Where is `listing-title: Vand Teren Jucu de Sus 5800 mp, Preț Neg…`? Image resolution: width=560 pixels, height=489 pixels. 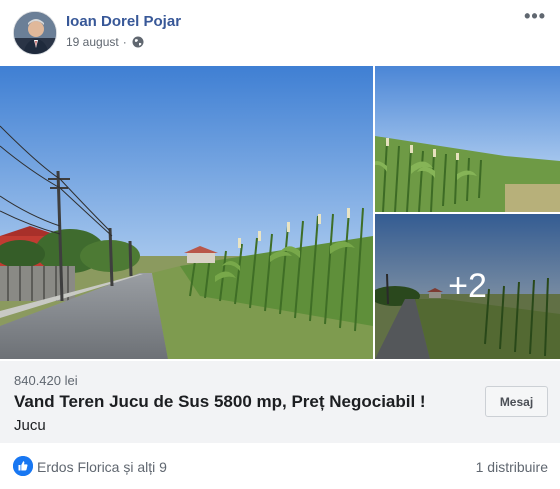 listing-title: Vand Teren Jucu de Sus 5800 mp, Preț Neg… is located at coordinates (220, 402).